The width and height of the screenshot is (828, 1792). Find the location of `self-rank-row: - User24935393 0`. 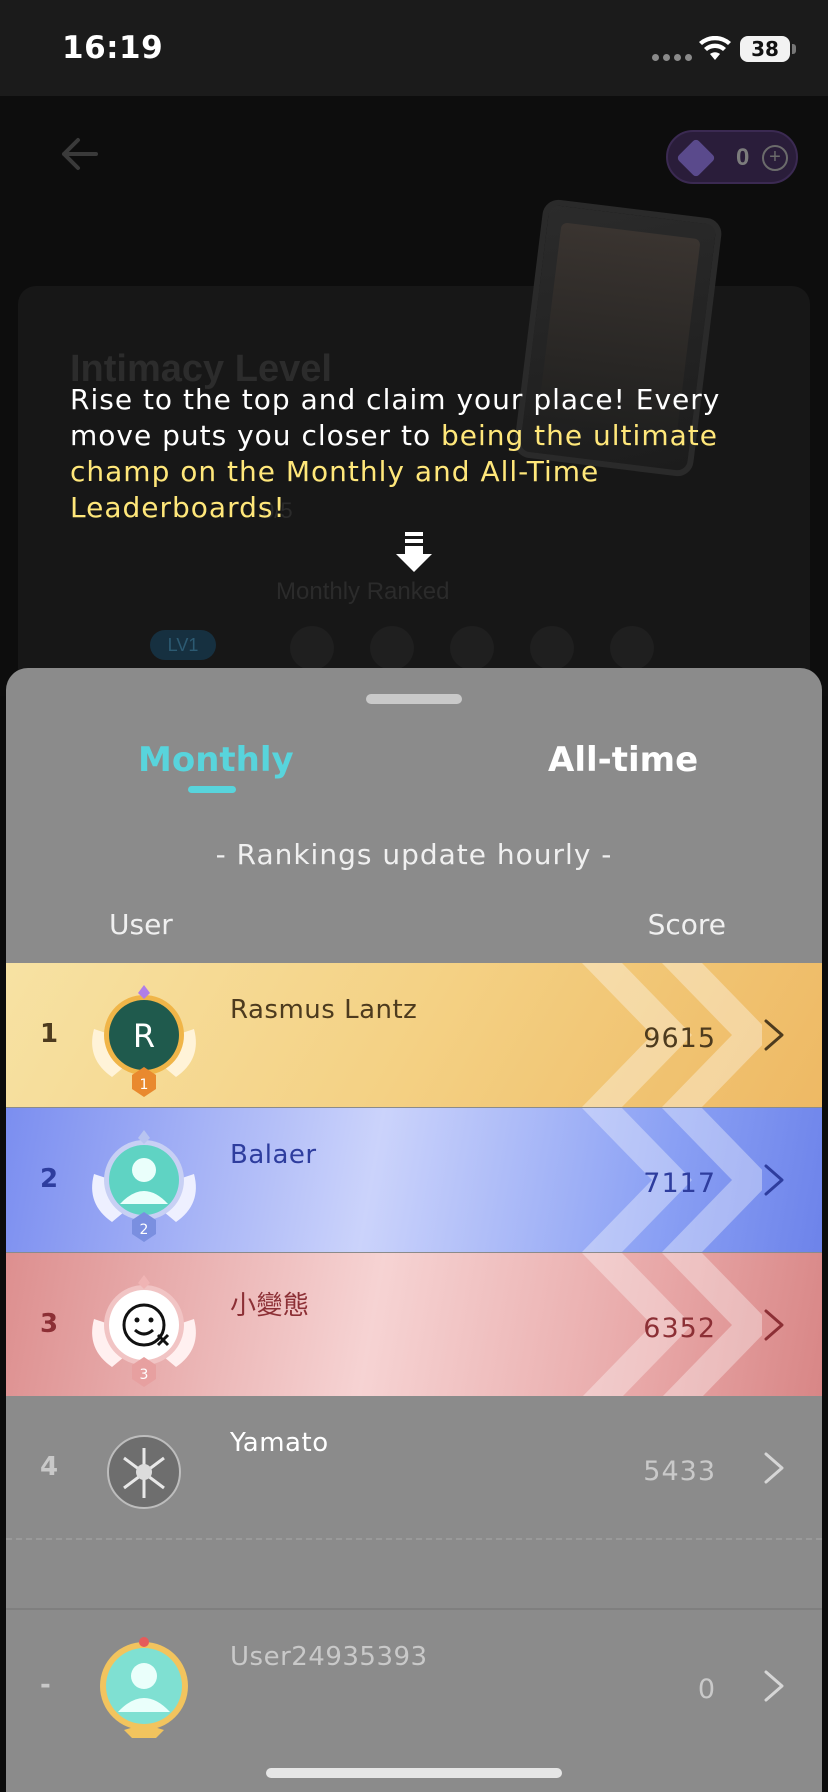

self-rank-row: - User24935393 0 is located at coordinates (414, 1683).